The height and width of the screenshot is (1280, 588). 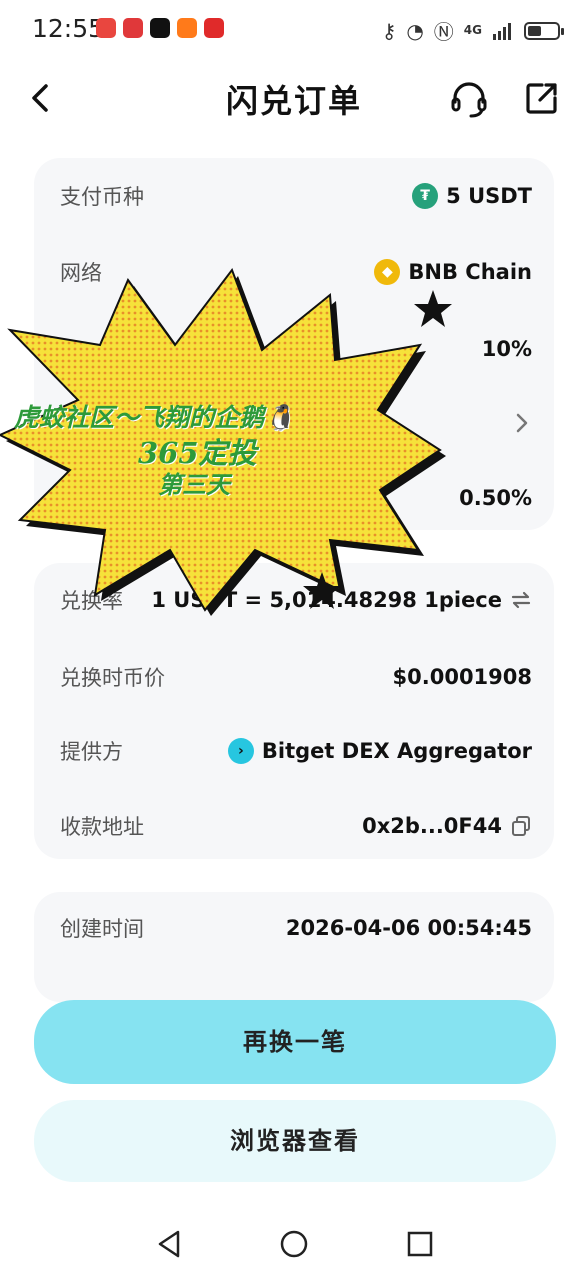 I want to click on address-row: 收款地址 0x2b...0F44, so click(x=296, y=826).